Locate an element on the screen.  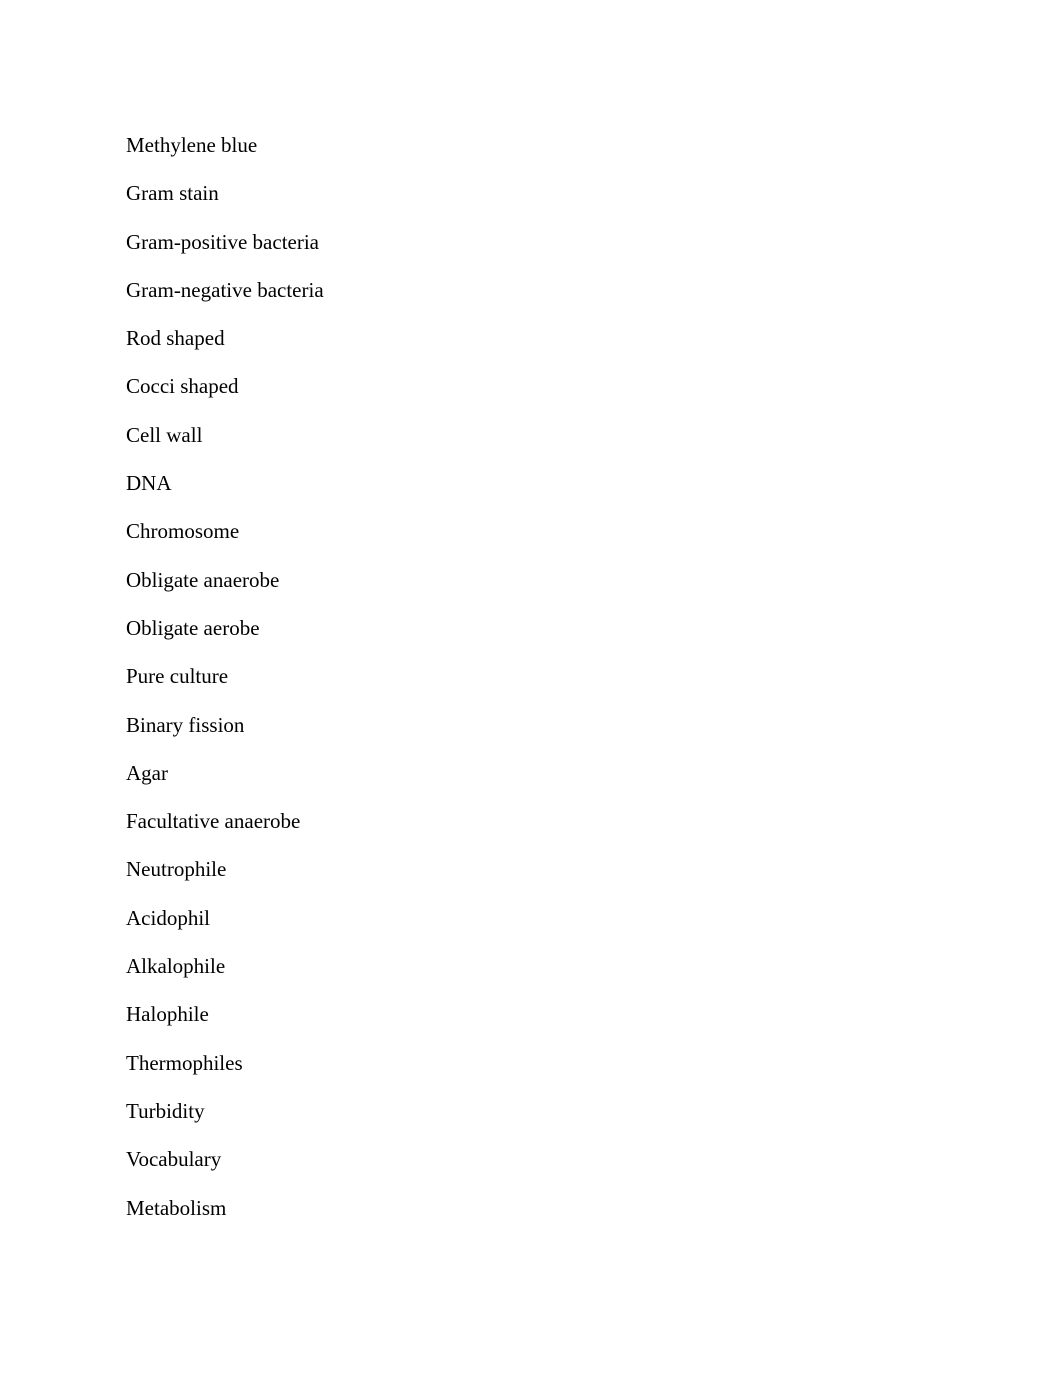
term-neutrophile: Neutrophile is located at coordinates (176, 869).